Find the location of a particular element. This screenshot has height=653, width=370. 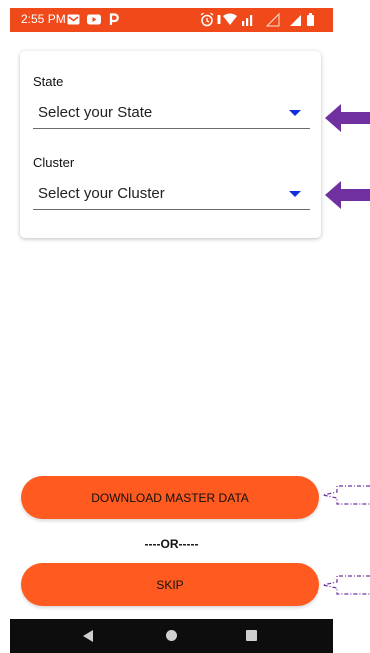

cluster-dropdown: Select your Cluster is located at coordinates (171, 195).